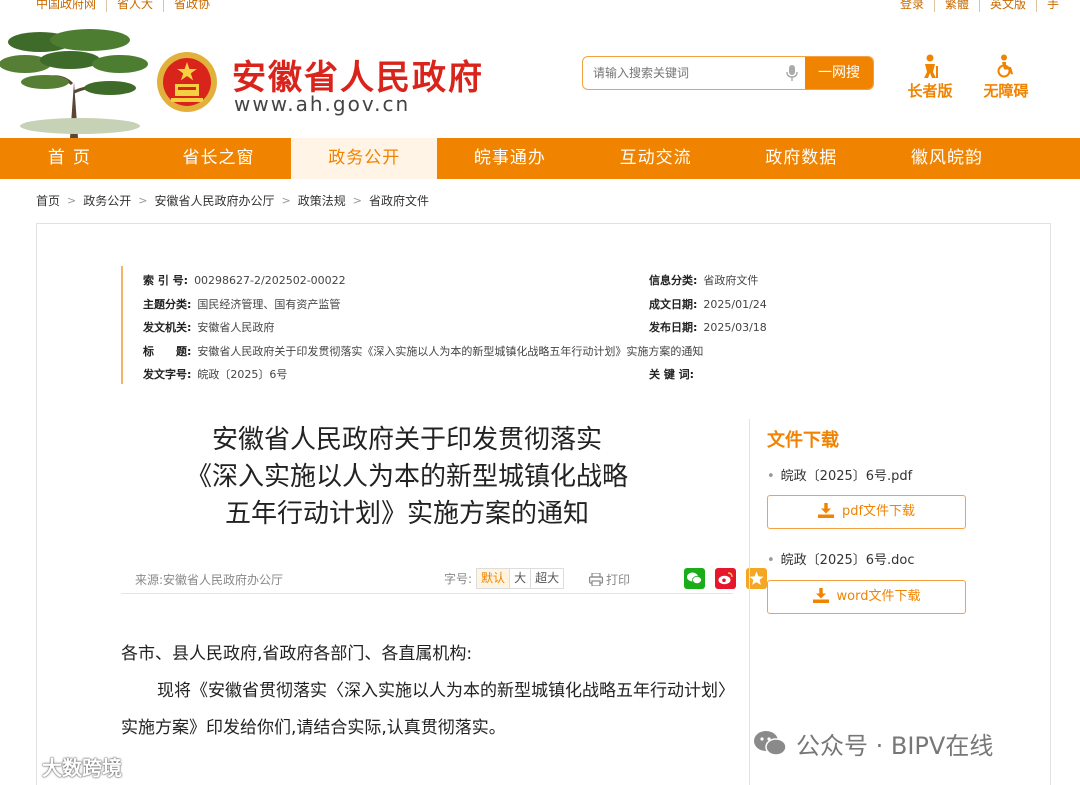 This screenshot has width=1080, height=785. I want to click on watermark-right: 公众号 · BIPV在线, so click(872, 743).